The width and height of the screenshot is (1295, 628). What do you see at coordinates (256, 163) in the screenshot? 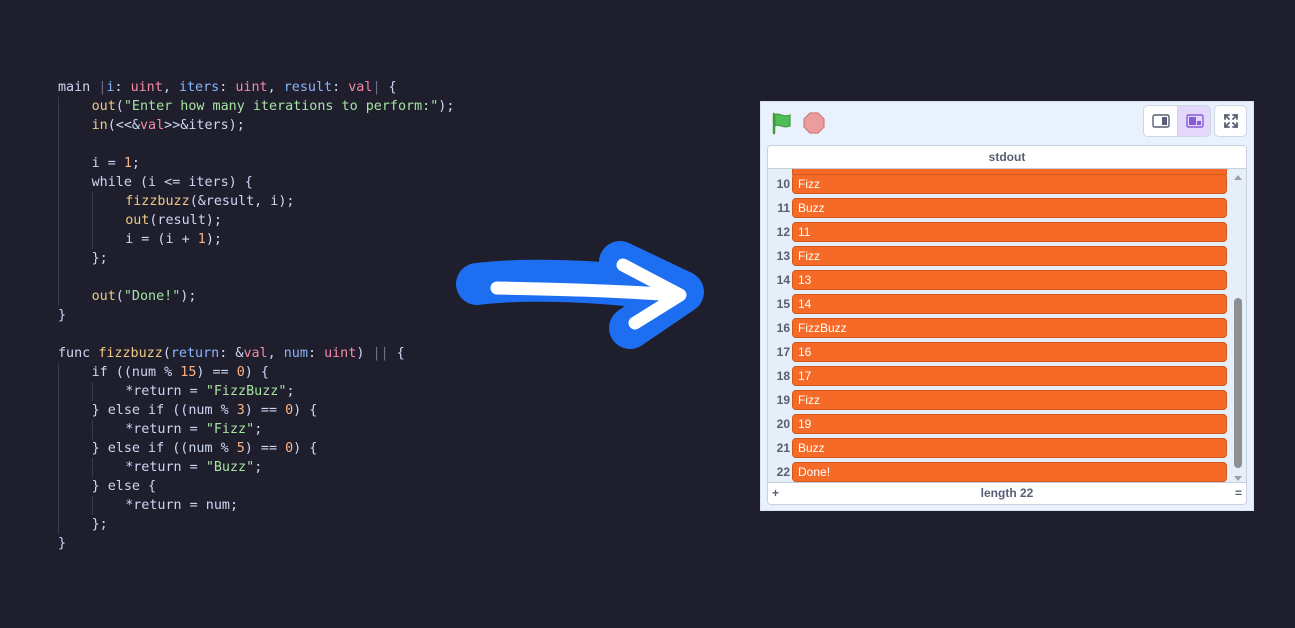
I see `code-line: i = 1;` at bounding box center [256, 163].